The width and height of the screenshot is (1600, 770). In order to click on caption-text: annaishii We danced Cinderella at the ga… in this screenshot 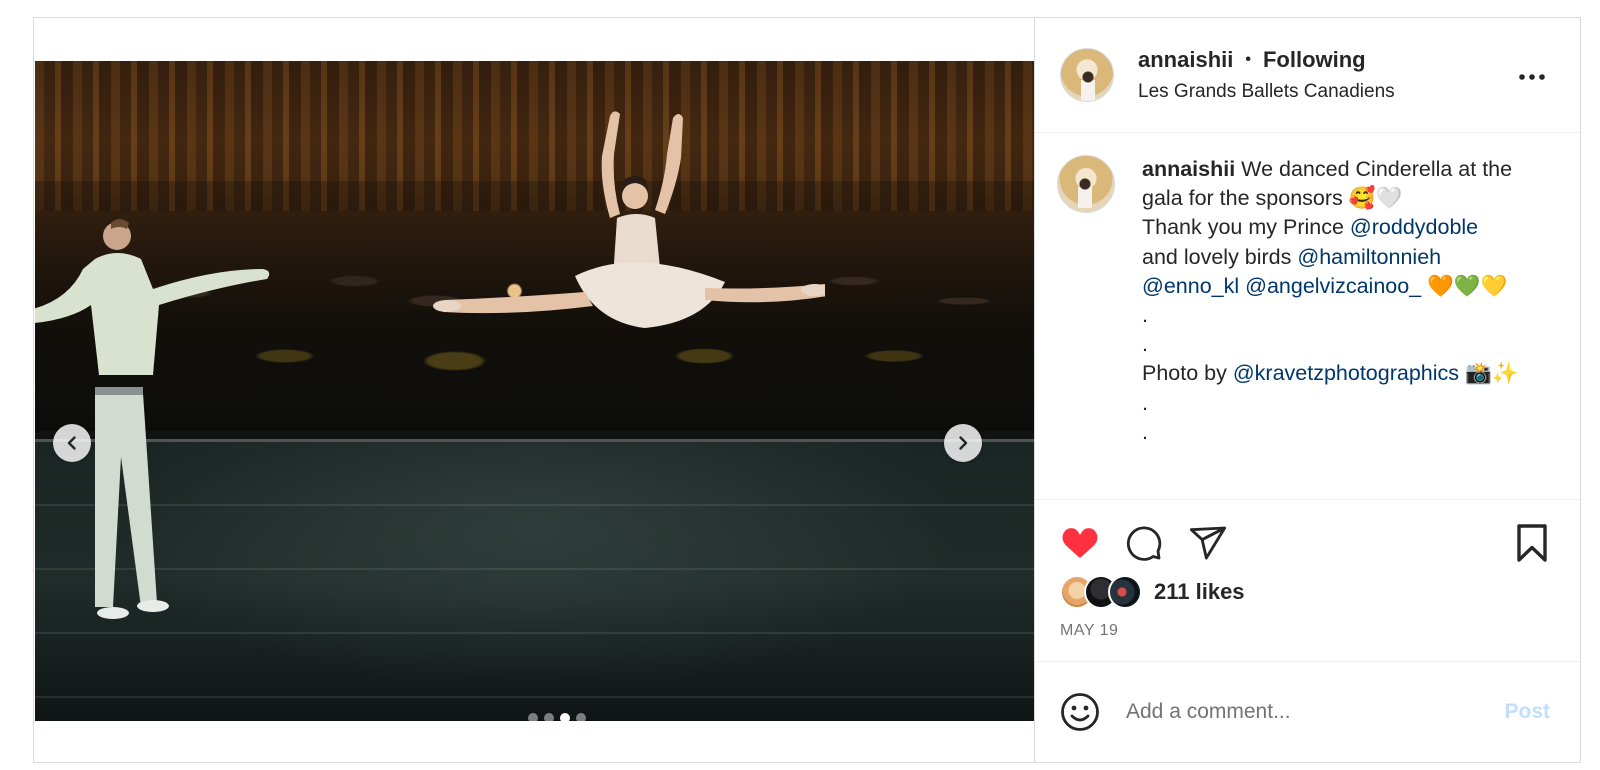, I will do `click(1342, 327)`.